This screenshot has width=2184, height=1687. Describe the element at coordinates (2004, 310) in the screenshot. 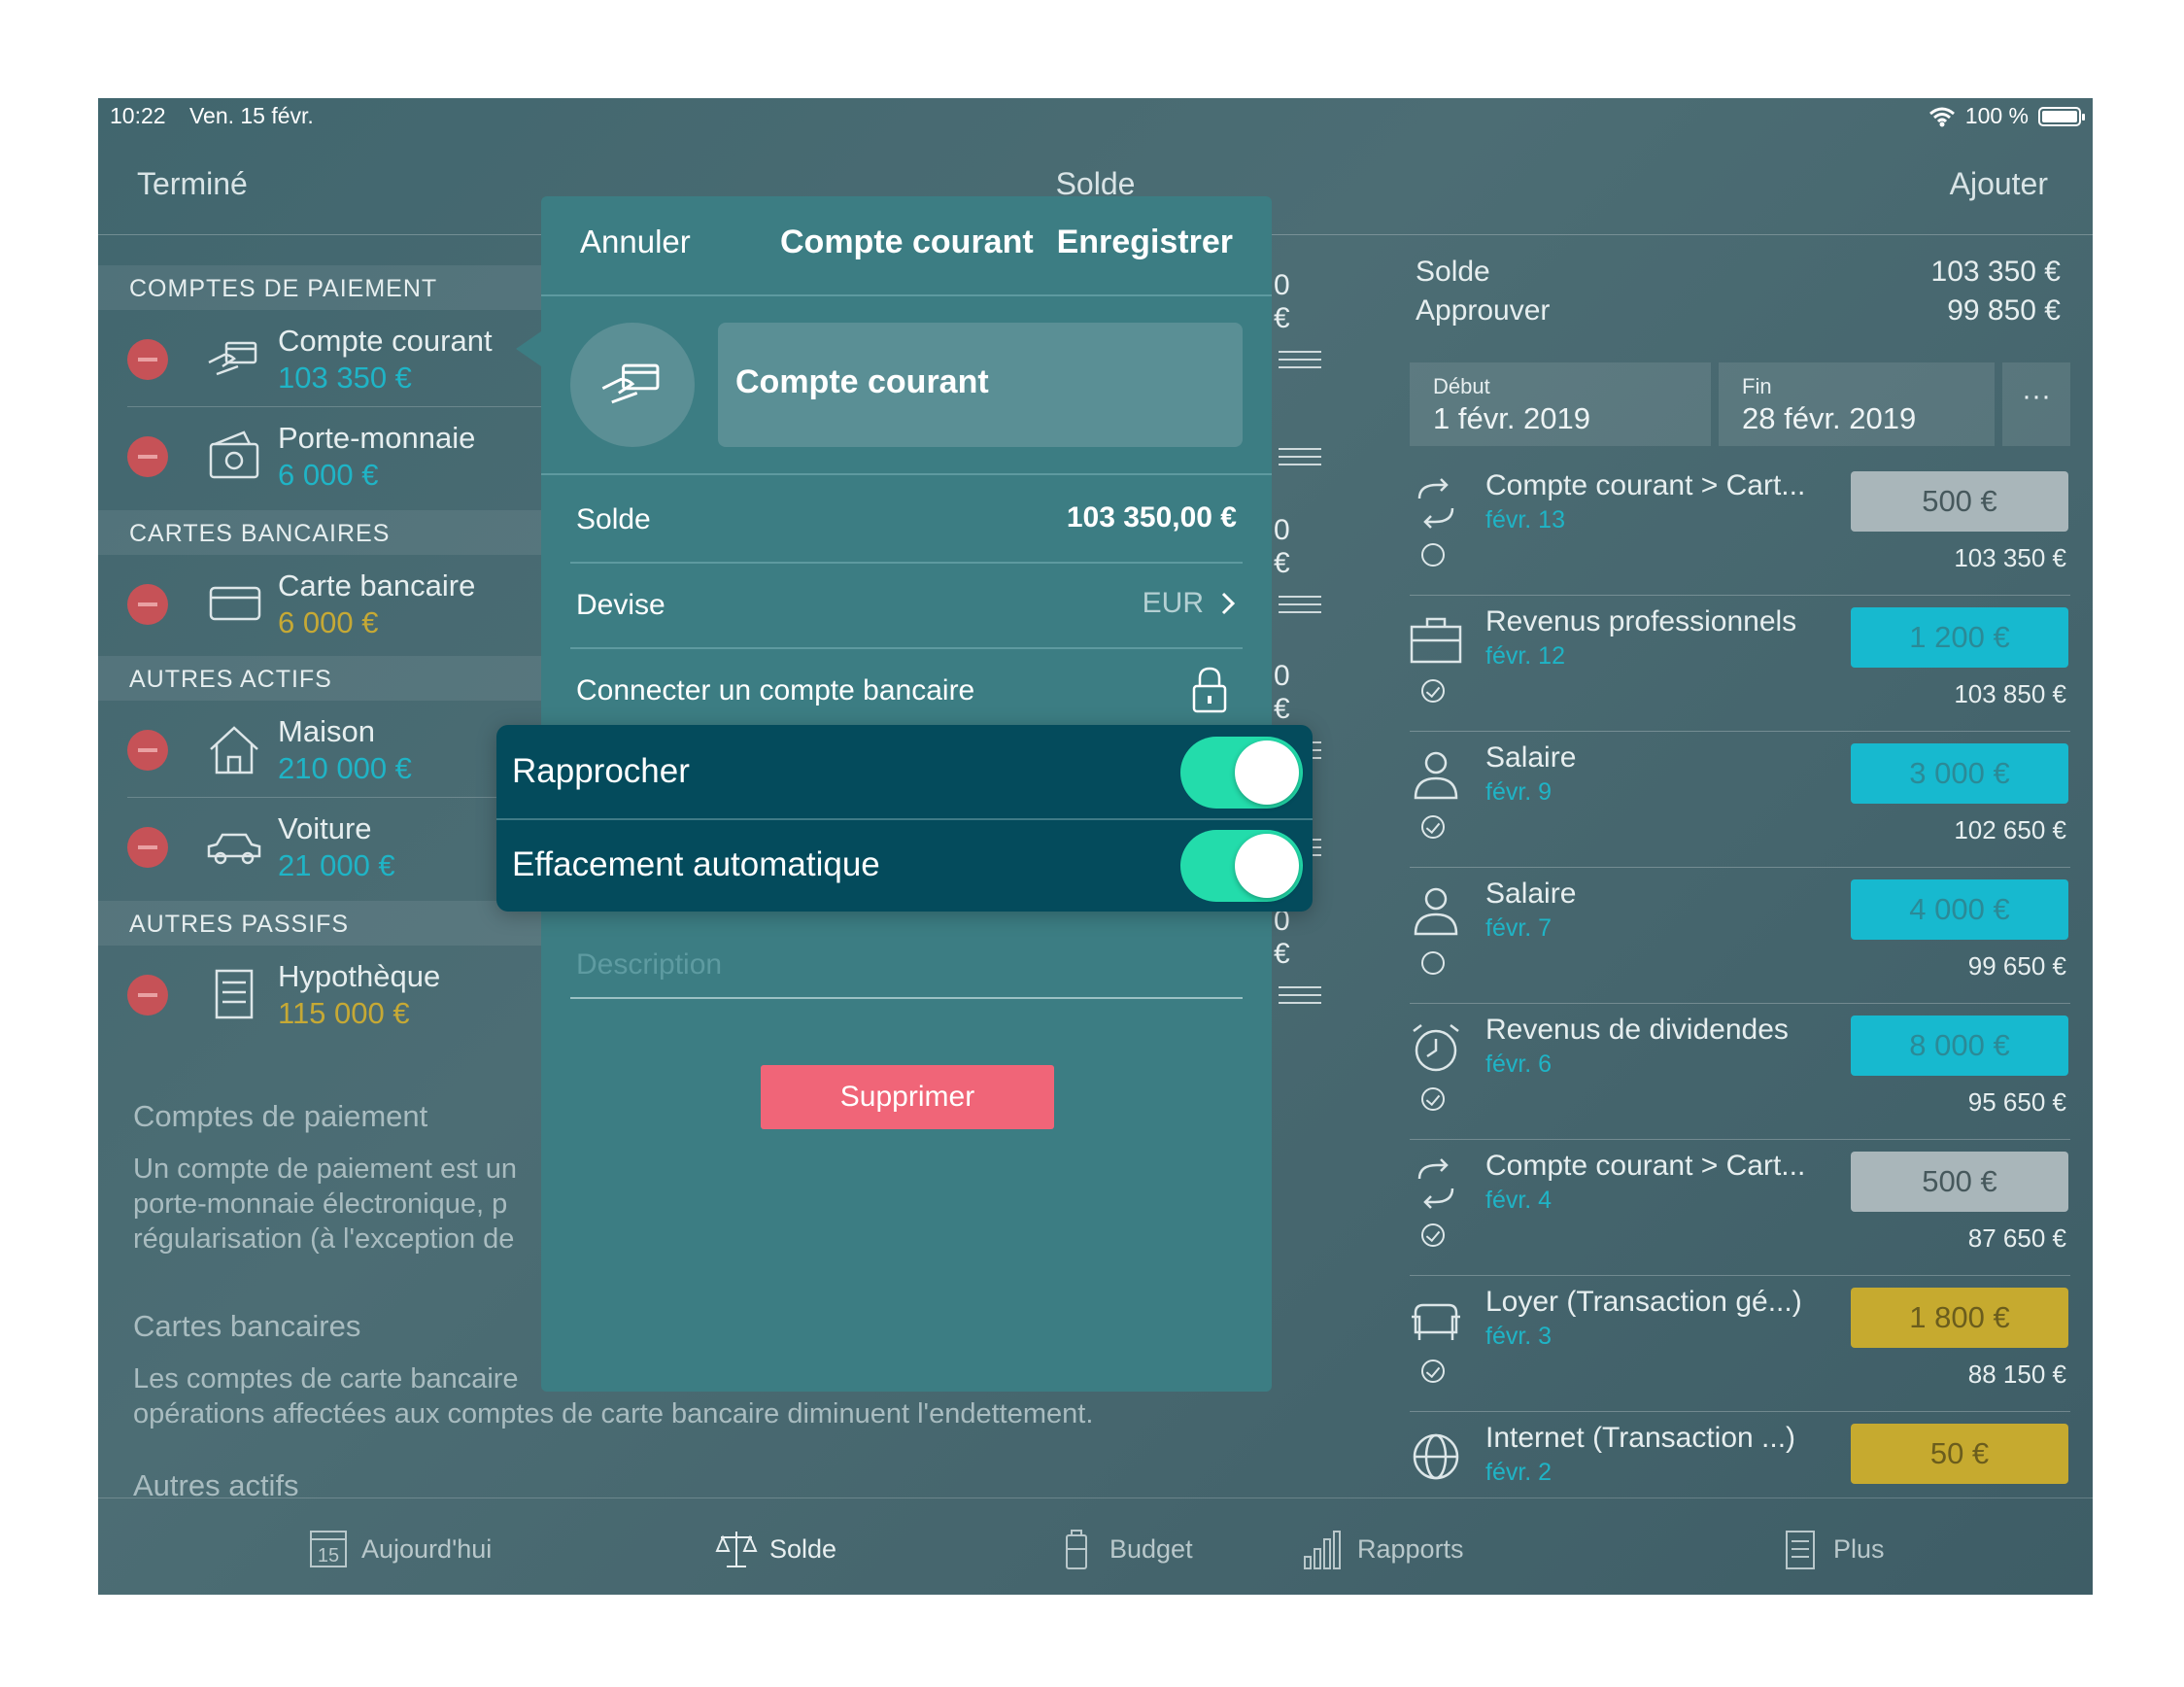

I see `summary-value: 99 850 €` at that location.